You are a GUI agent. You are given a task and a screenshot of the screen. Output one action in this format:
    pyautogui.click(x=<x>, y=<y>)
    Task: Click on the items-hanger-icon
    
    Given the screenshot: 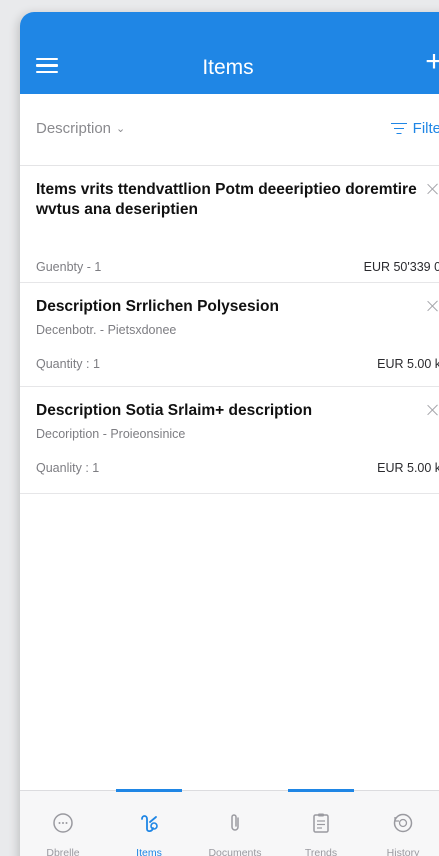 What is the action you would take?
    pyautogui.click(x=149, y=824)
    